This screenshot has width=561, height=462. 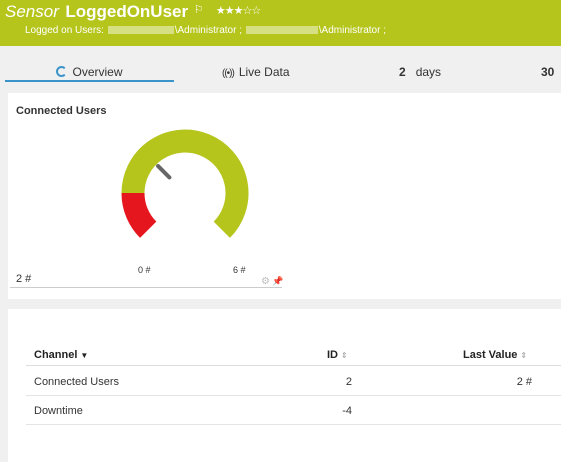 I want to click on col-channel-label: Channel, so click(x=56, y=355).